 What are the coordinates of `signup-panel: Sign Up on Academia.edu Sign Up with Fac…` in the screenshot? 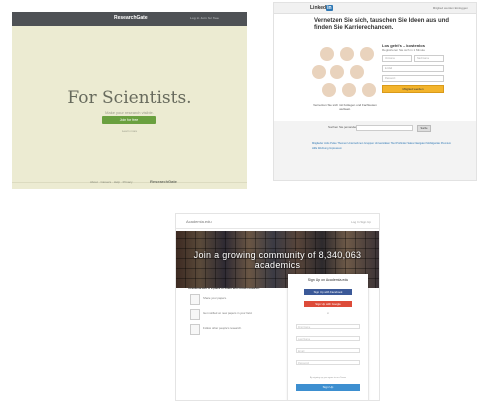 It's located at (328, 337).